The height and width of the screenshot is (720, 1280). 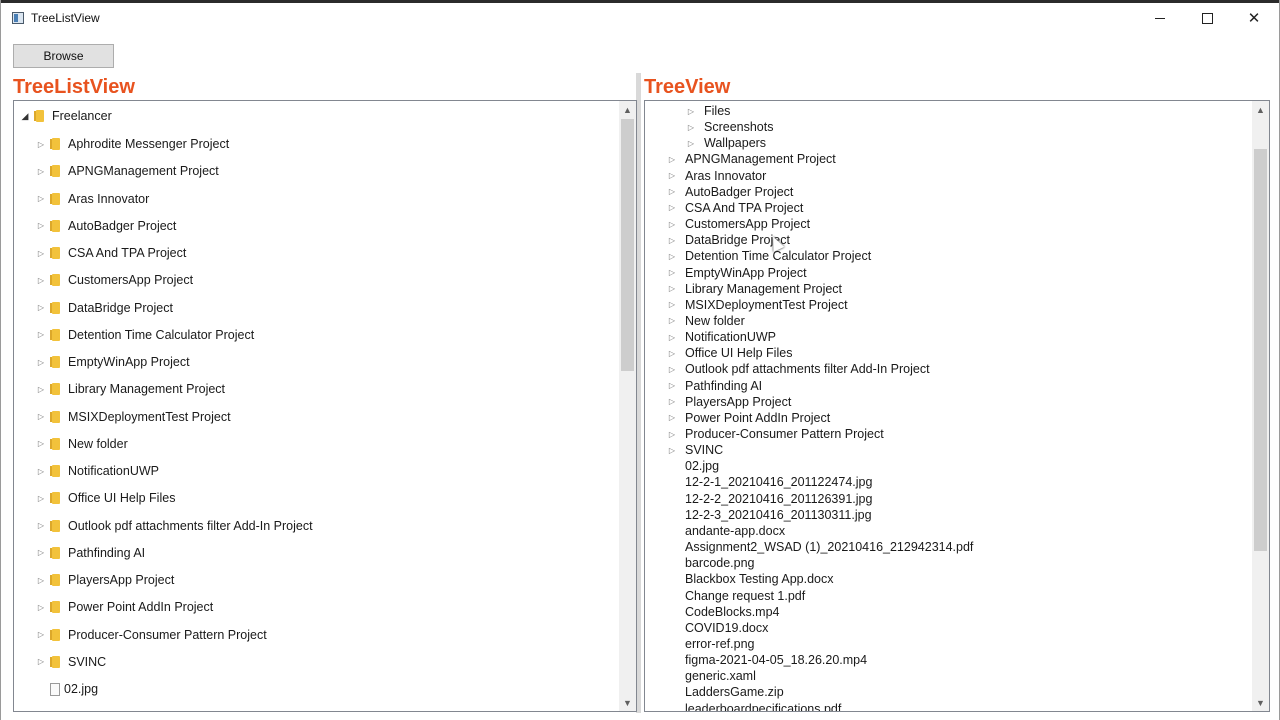 I want to click on tree-item: Blackbox Testing App.docx, so click(x=750, y=579).